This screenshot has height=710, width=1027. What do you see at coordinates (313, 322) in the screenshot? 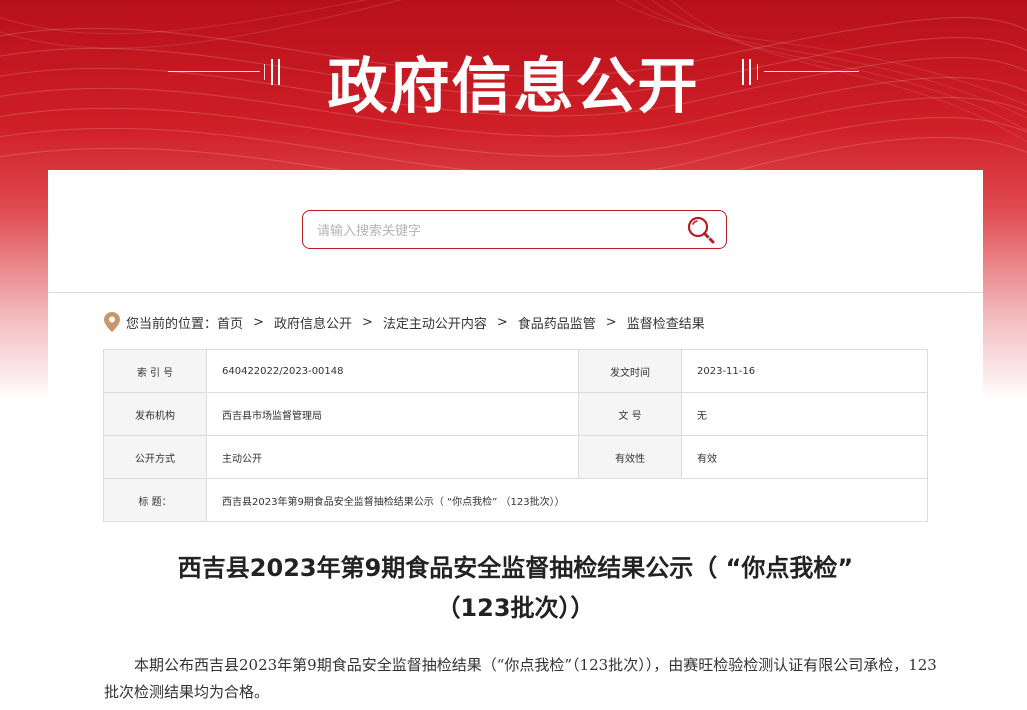
I see `breadcrumb-gov-info: 政府信息公开` at bounding box center [313, 322].